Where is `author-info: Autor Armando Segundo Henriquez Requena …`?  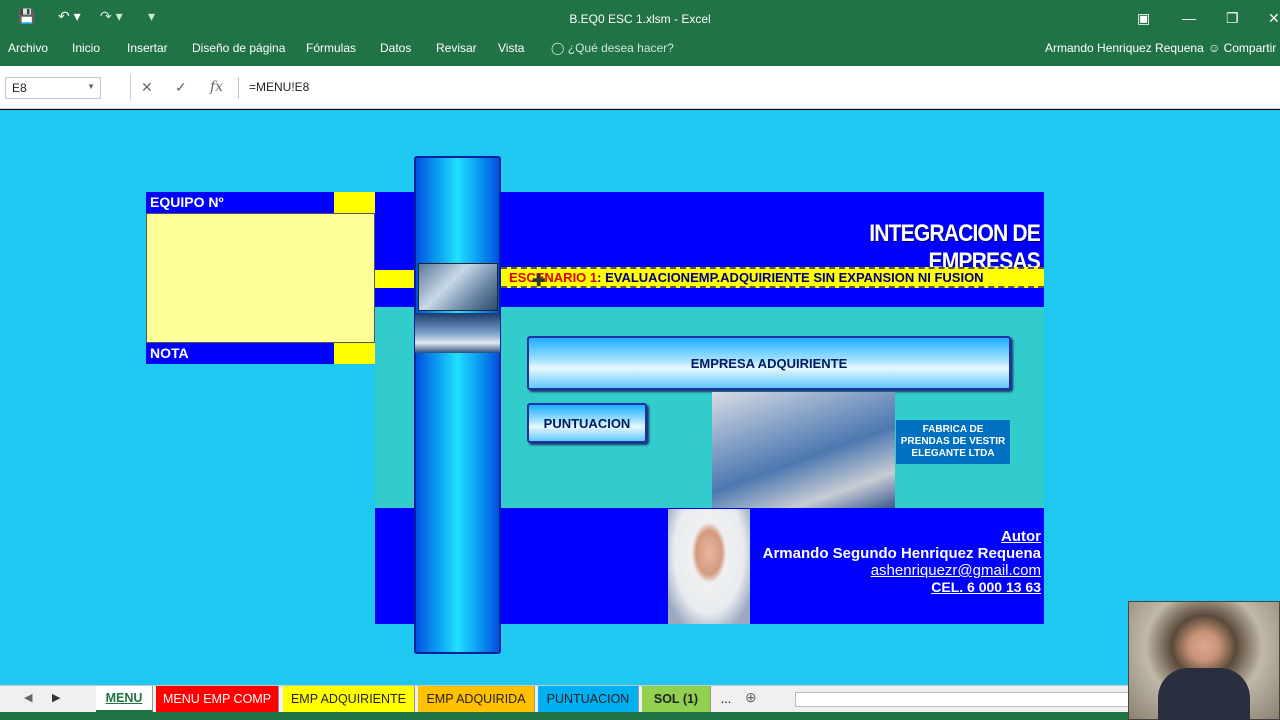 author-info: Autor Armando Segundo Henriquez Requena … is located at coordinates (896, 561).